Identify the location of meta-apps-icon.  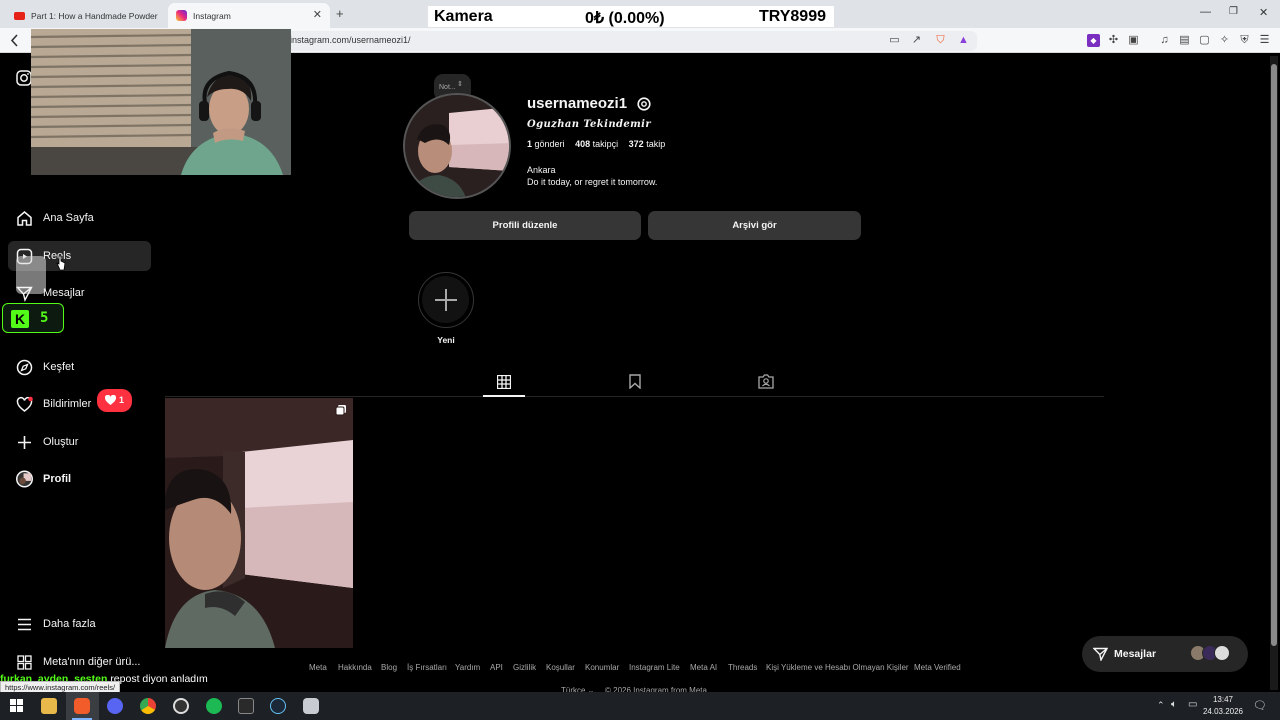
(24, 662).